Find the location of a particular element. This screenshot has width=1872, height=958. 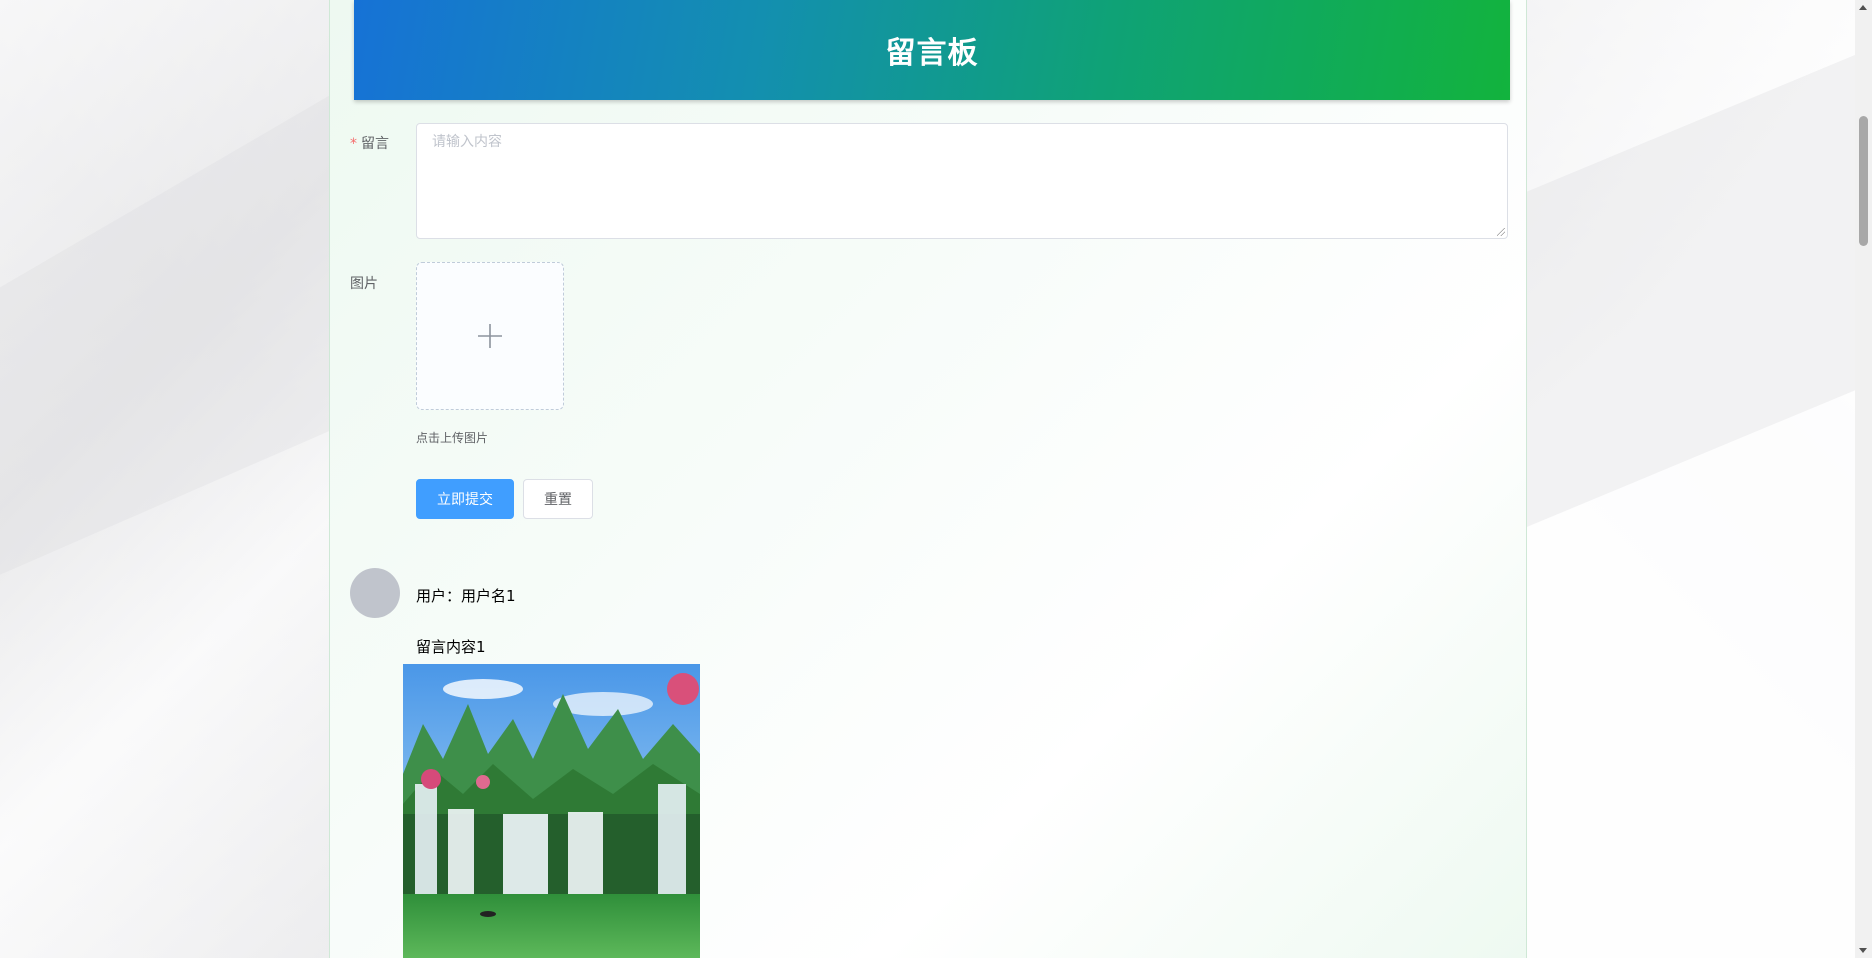

submit-button: 立即提交 is located at coordinates (465, 499).